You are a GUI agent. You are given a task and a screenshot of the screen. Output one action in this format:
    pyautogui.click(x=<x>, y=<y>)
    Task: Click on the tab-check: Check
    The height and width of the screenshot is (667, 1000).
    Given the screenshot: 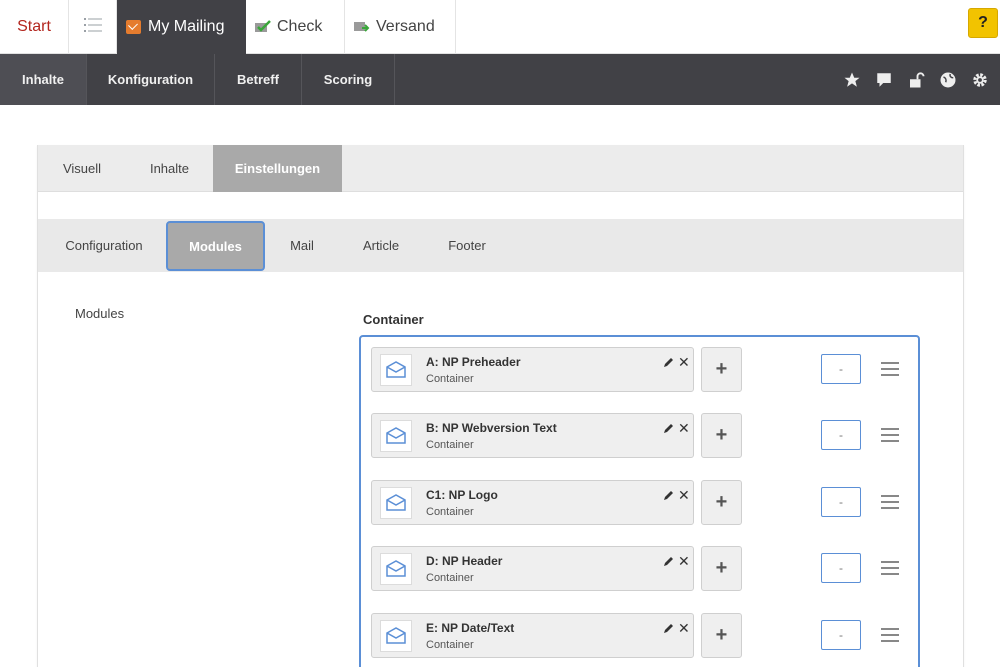 What is the action you would take?
    pyautogui.click(x=295, y=27)
    